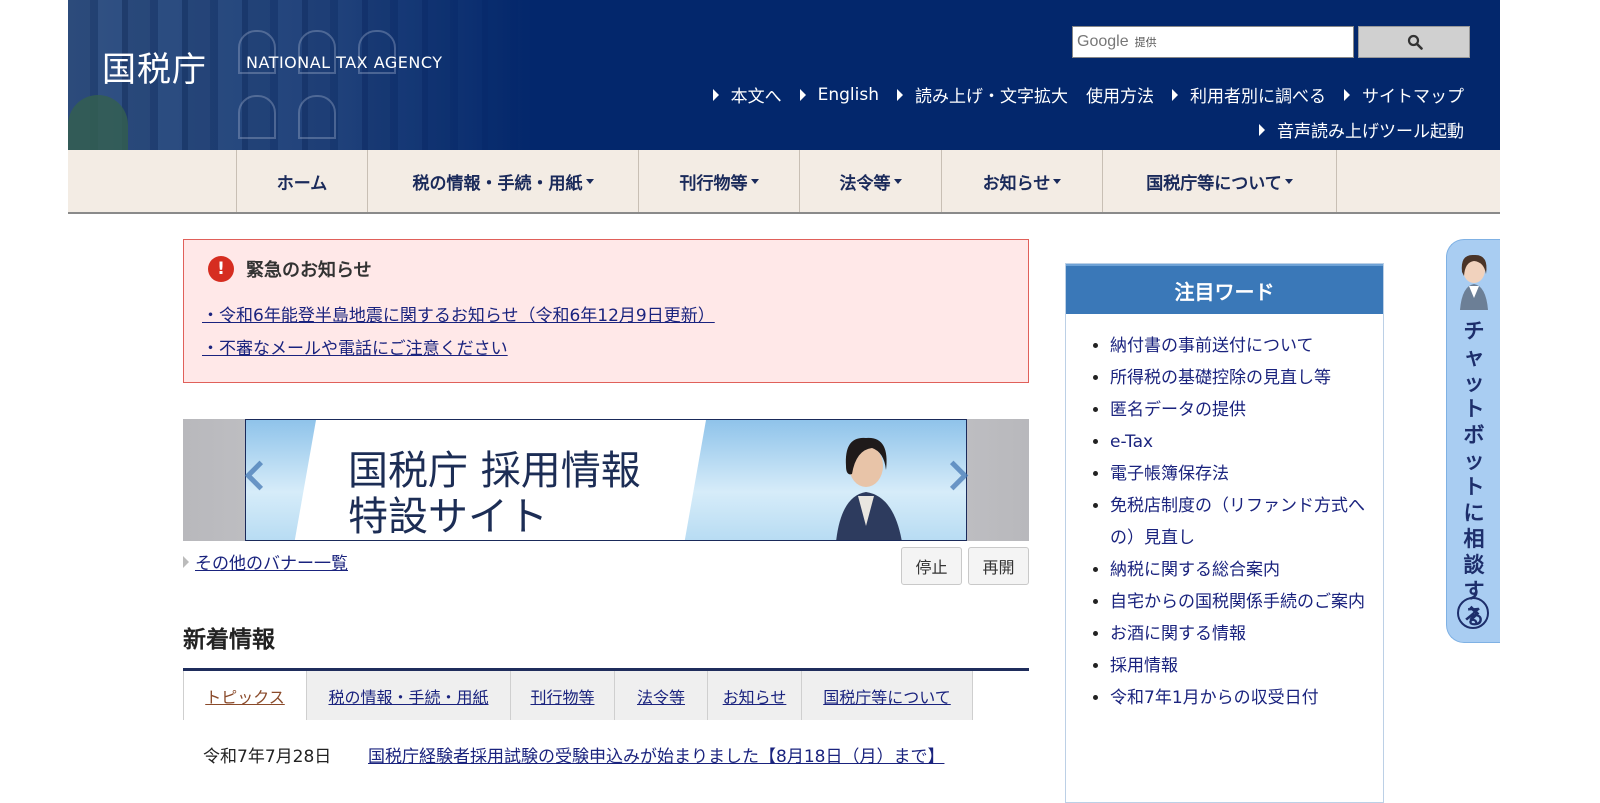  I want to click on nav-list: ホーム 税の情報・手続・用紙 刊行物等 法令等 お知らせ 国税庁等について, so click(786, 181).